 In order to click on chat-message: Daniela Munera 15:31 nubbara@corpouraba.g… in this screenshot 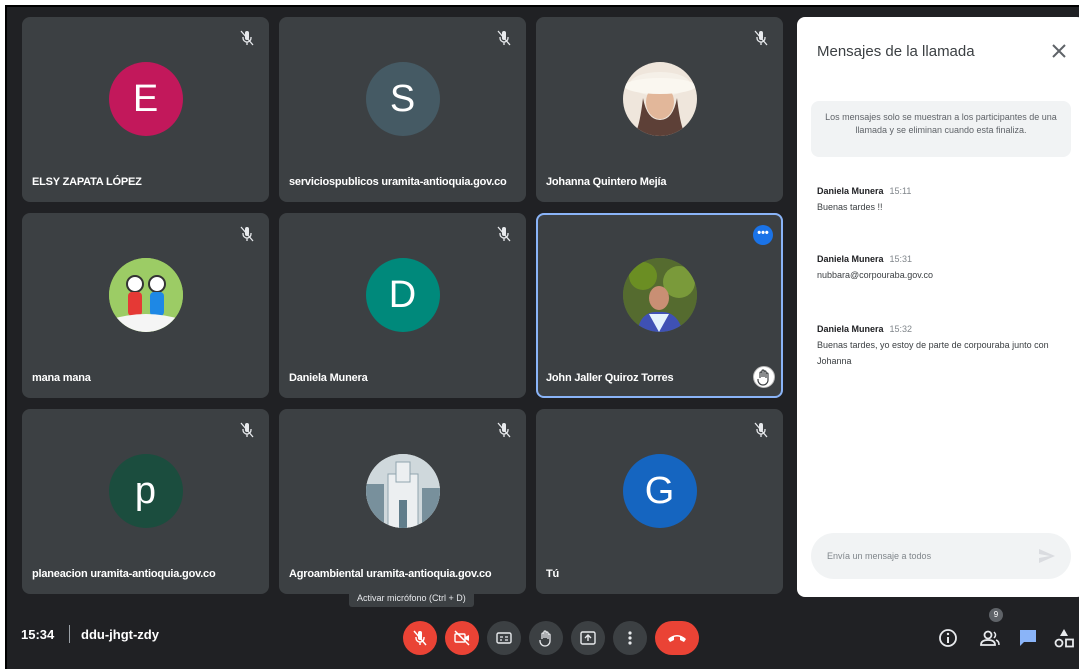, I will do `click(945, 267)`.